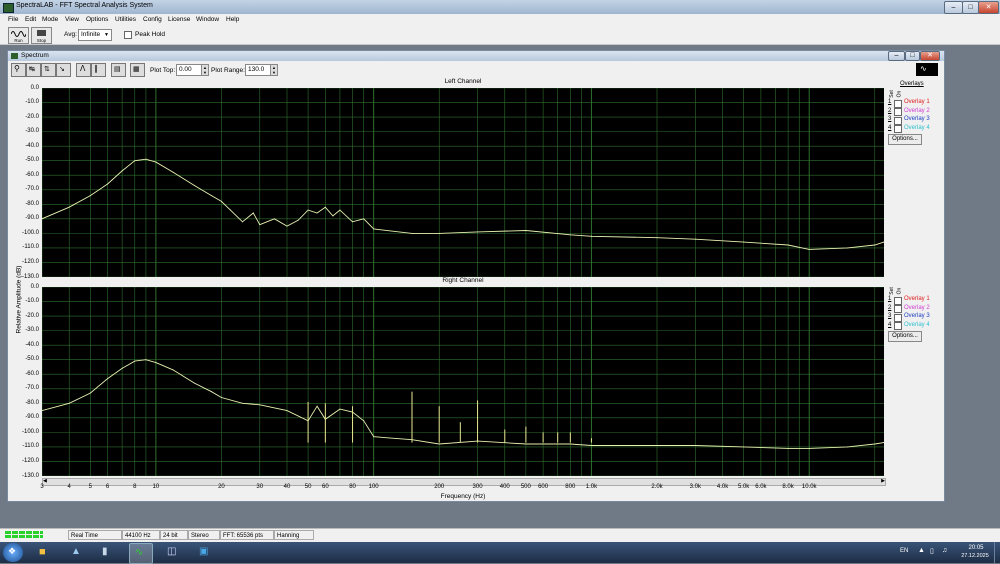 The width and height of the screenshot is (1000, 564). What do you see at coordinates (48, 70) in the screenshot?
I see `zoom-y-button: ⇅` at bounding box center [48, 70].